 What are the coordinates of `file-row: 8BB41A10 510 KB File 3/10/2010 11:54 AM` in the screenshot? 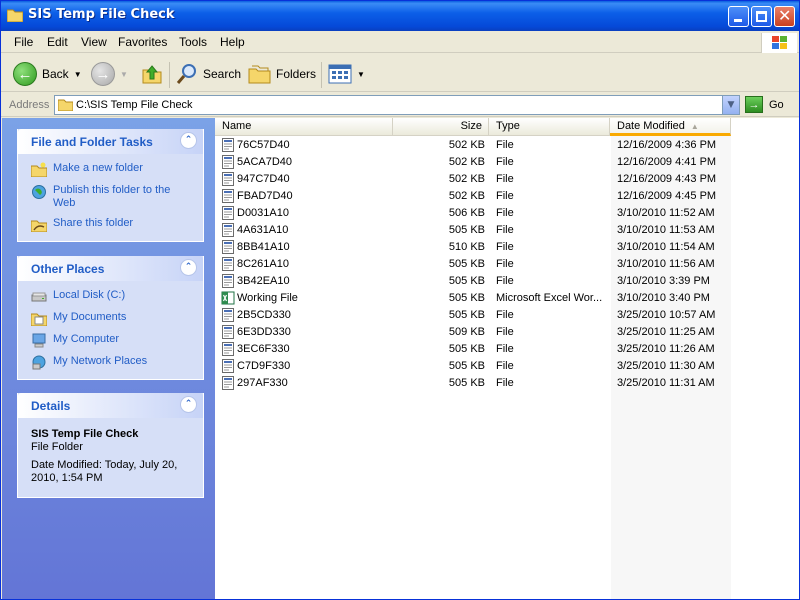 It's located at (507, 247).